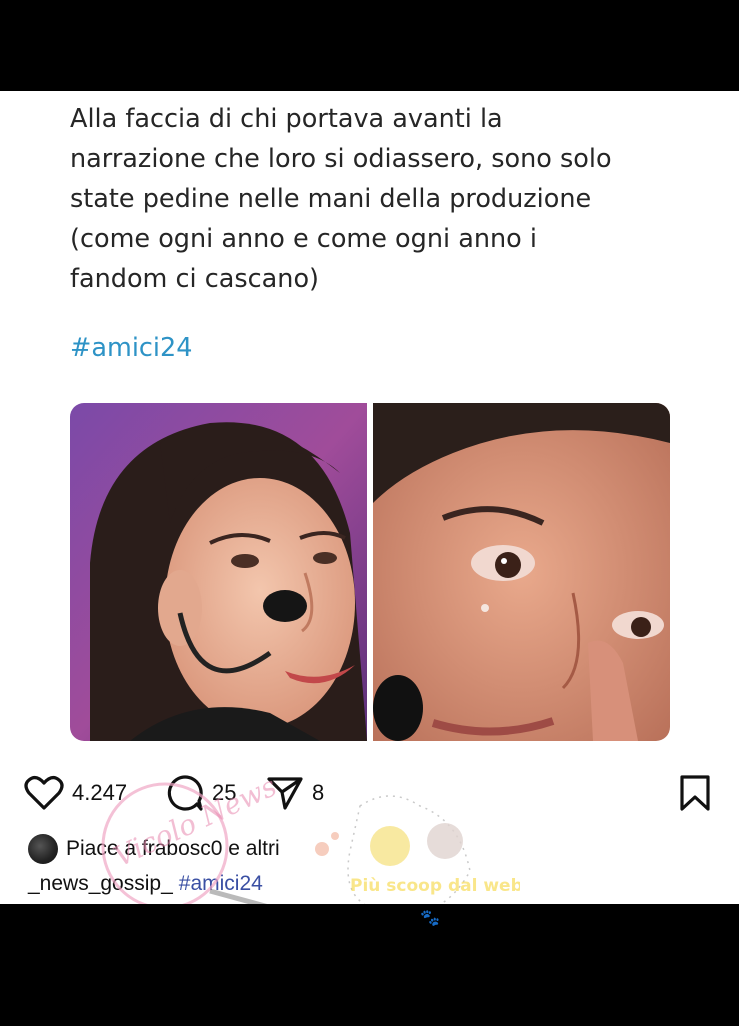 The width and height of the screenshot is (739, 1026). What do you see at coordinates (303, 239) in the screenshot?
I see `tweet-line: (come ogni anno e come ogni anno i` at bounding box center [303, 239].